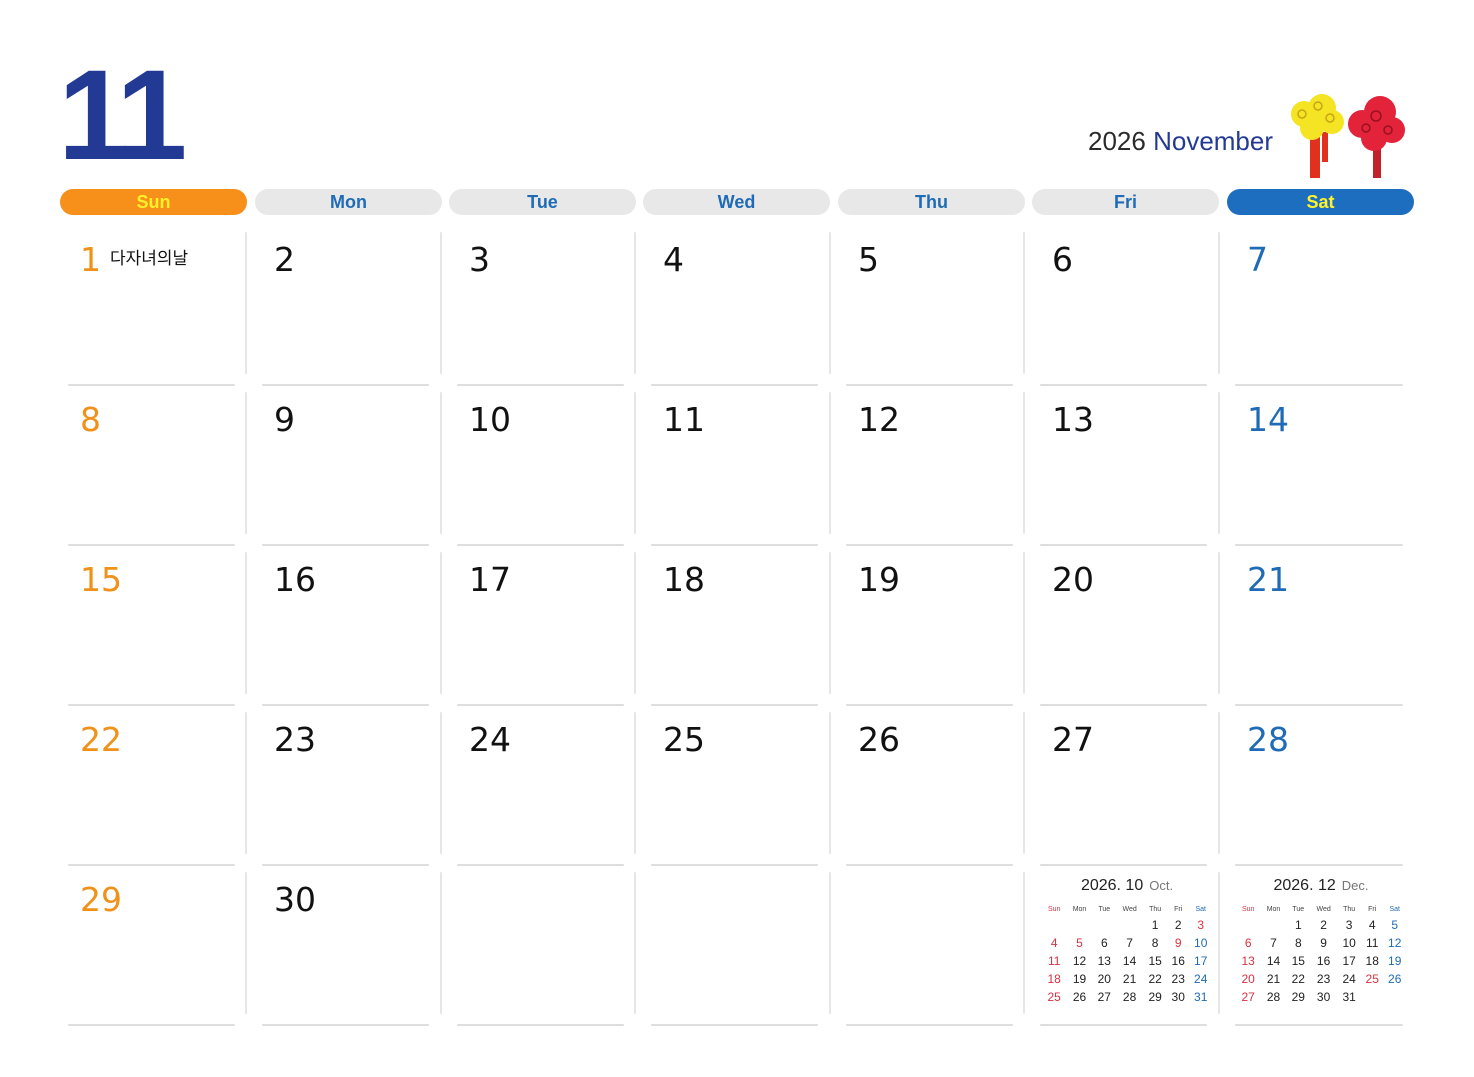  What do you see at coordinates (1395, 943) in the screenshot?
I see `mini-day: 12` at bounding box center [1395, 943].